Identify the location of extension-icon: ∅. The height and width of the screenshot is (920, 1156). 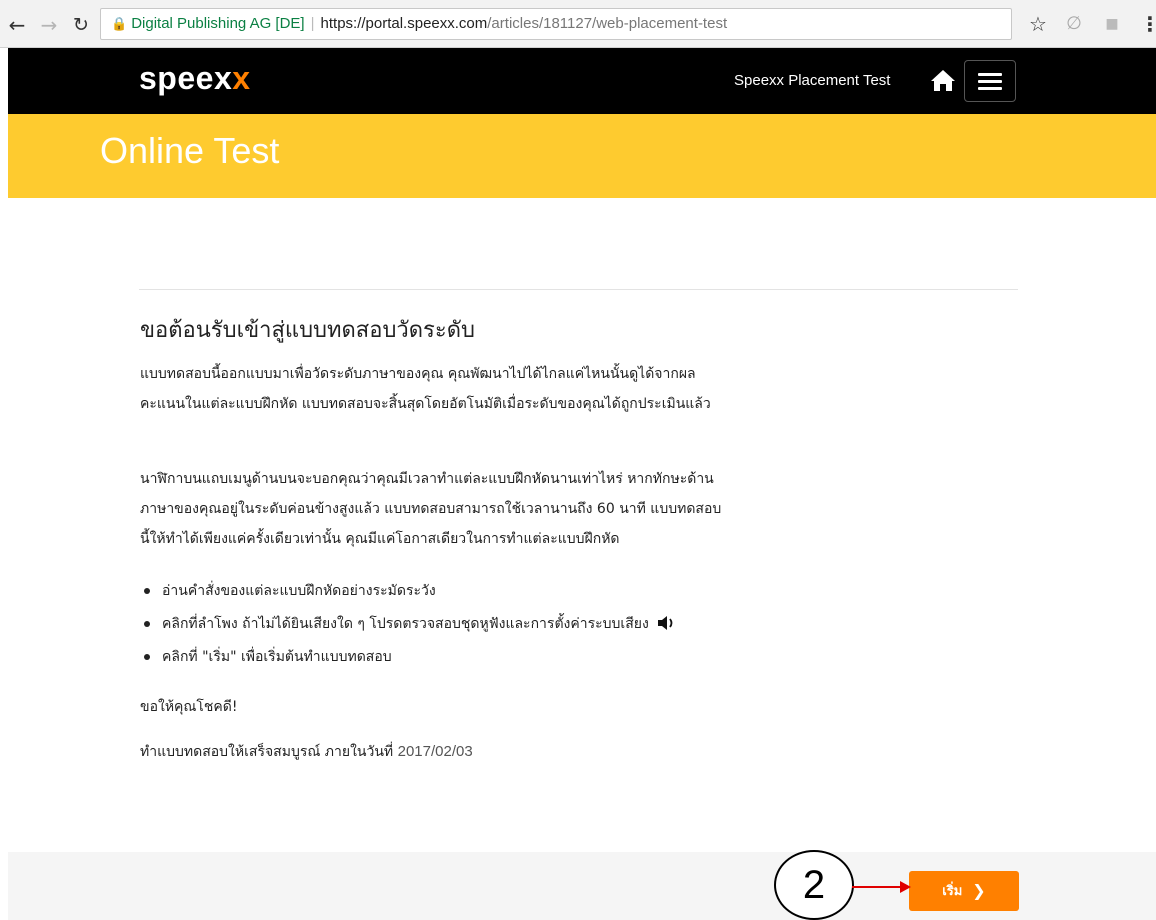
(1074, 24).